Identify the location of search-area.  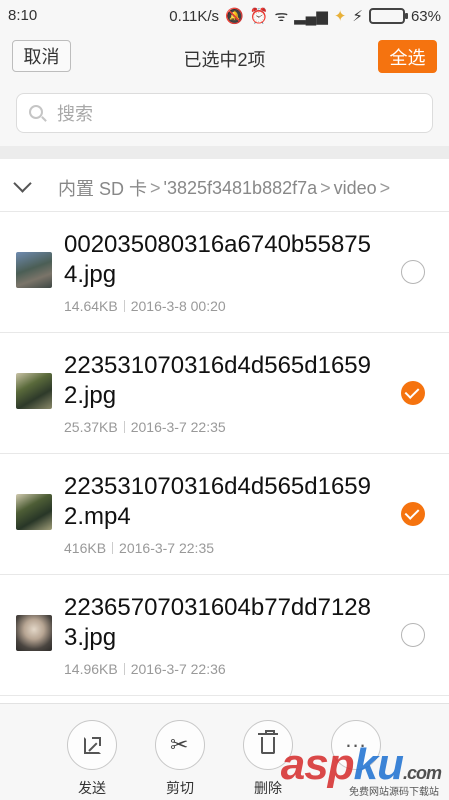
(224, 114).